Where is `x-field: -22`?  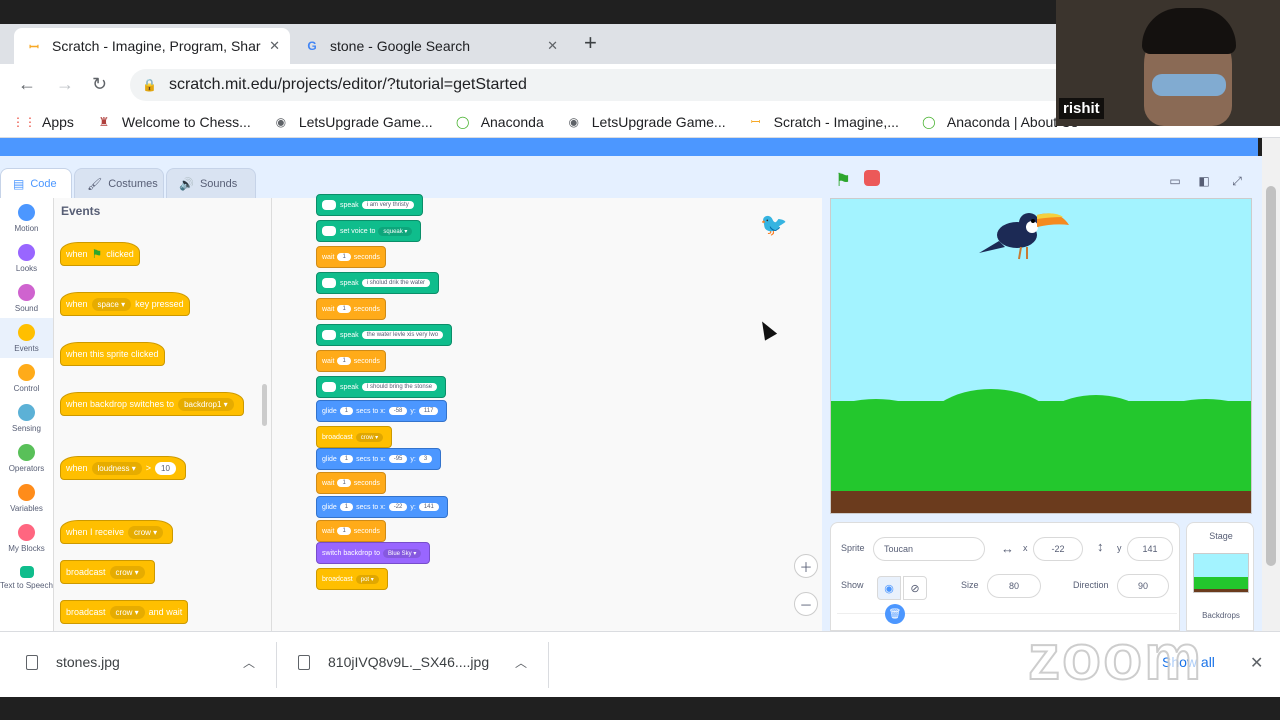 x-field: -22 is located at coordinates (1058, 549).